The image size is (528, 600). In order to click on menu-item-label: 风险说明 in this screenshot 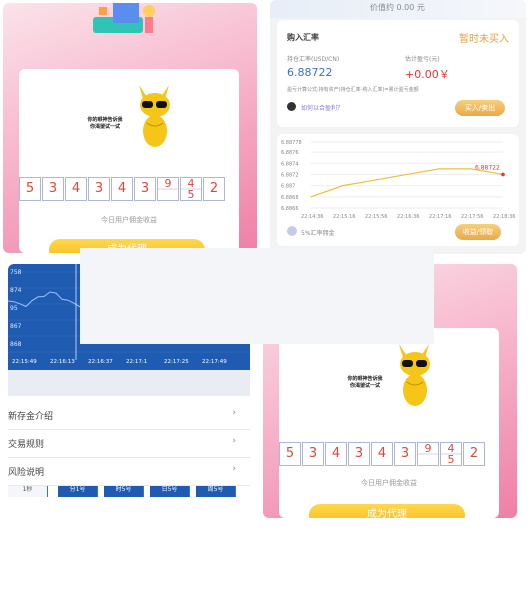, I will do `click(26, 473)`.